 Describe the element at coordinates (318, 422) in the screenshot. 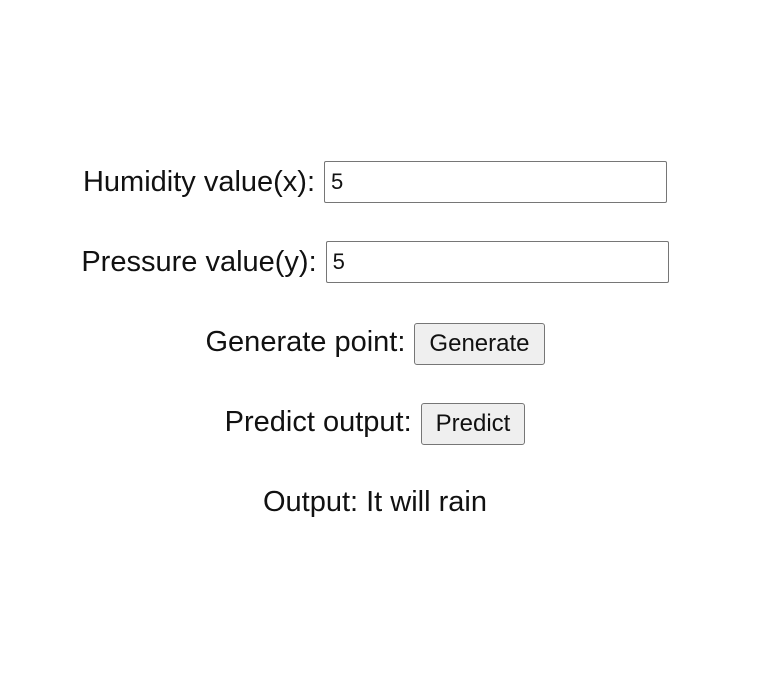

I see `predict-label: Predict output:` at that location.